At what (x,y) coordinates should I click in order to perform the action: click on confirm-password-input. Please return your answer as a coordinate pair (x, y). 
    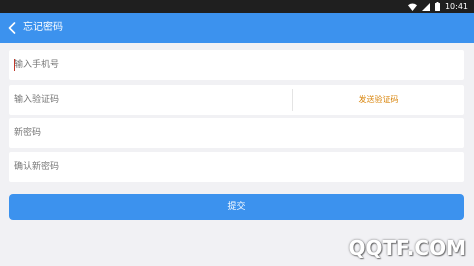
    Looking at the image, I should click on (236, 167).